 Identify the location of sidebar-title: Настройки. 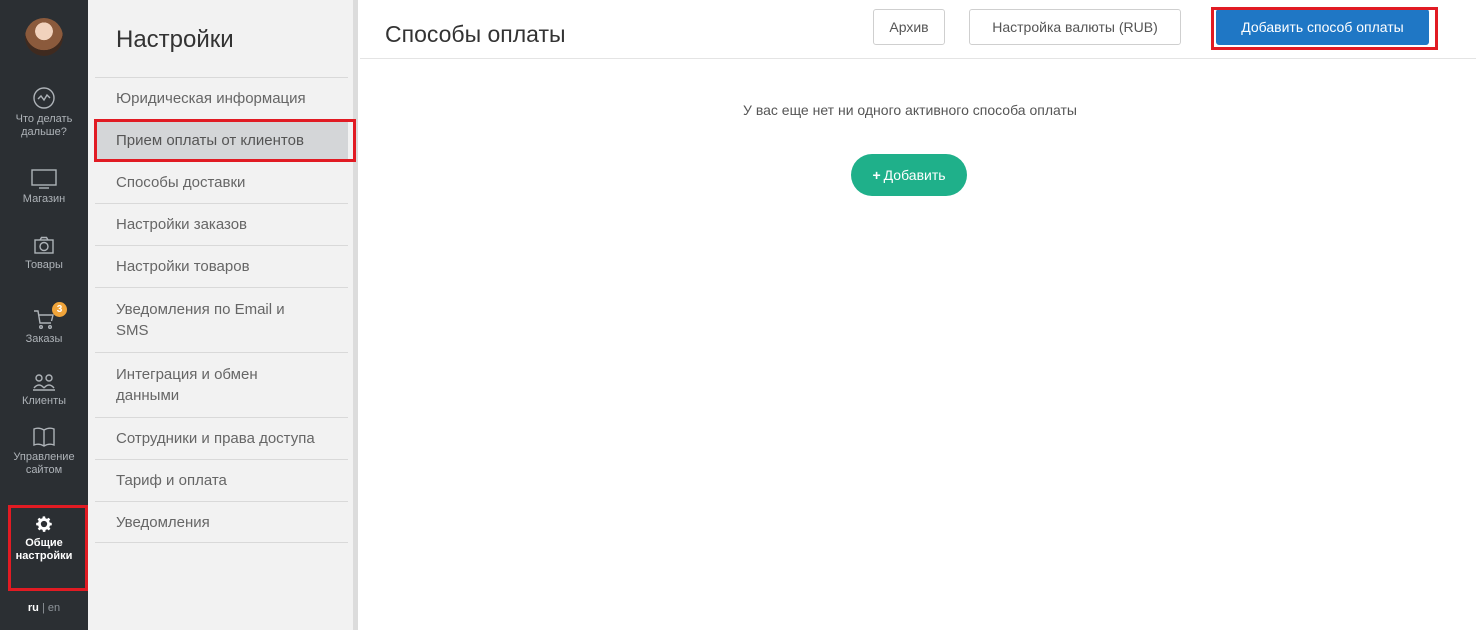
(175, 39).